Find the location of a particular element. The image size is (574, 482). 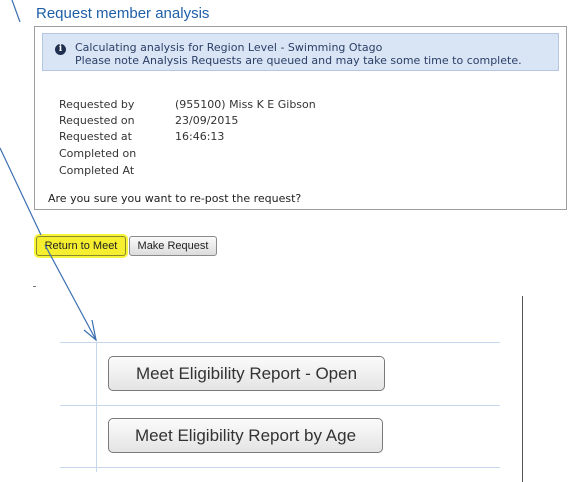

page-title: Request member analysis is located at coordinates (123, 13).